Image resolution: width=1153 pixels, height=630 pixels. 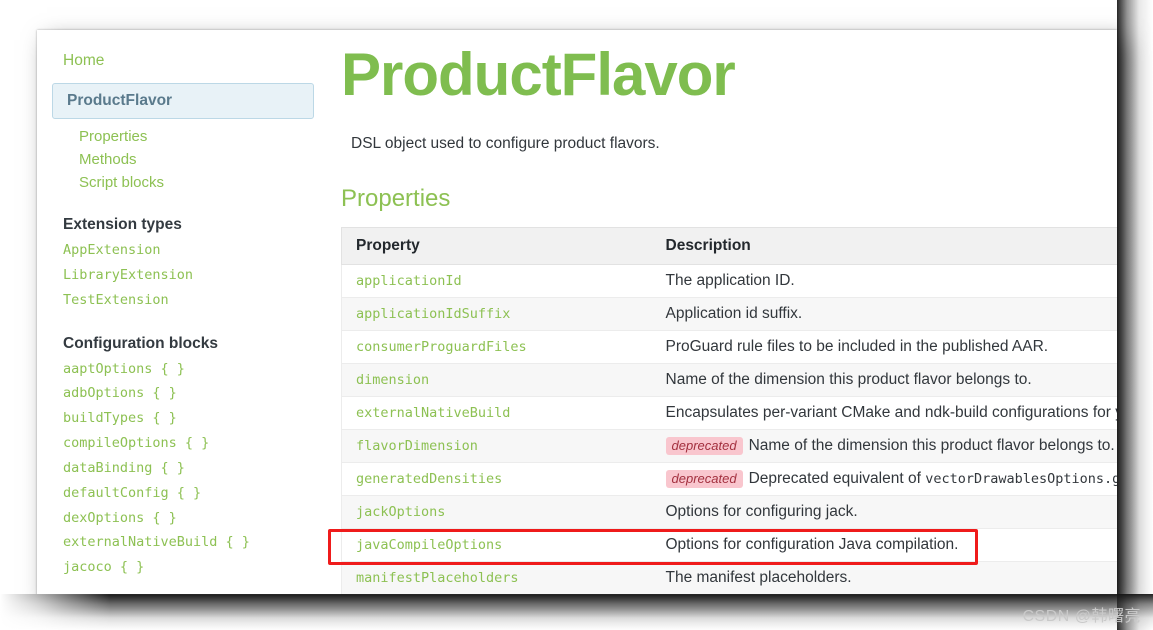 What do you see at coordinates (496, 512) in the screenshot?
I see `property-cell: jackOptions` at bounding box center [496, 512].